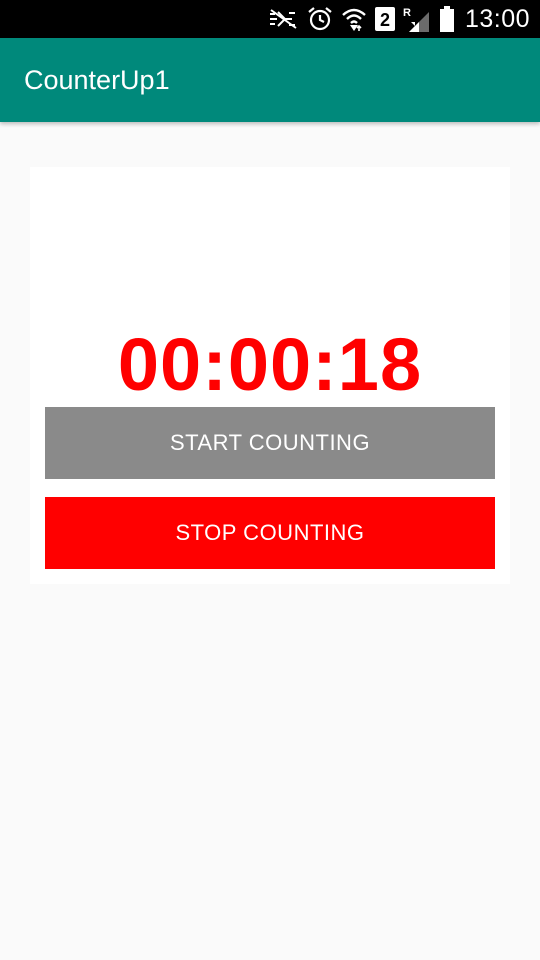  I want to click on app-title: CounterUp1, so click(97, 79).